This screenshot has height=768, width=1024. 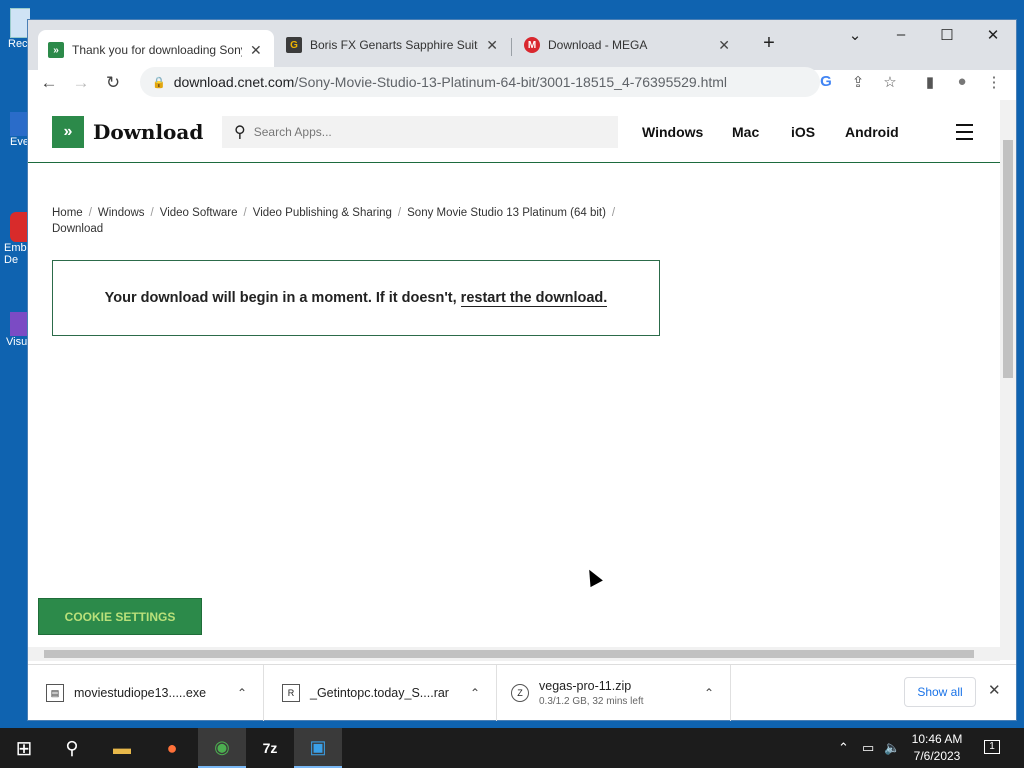 I want to click on desktop-icon-recycle: Rec, so click(x=15, y=29).